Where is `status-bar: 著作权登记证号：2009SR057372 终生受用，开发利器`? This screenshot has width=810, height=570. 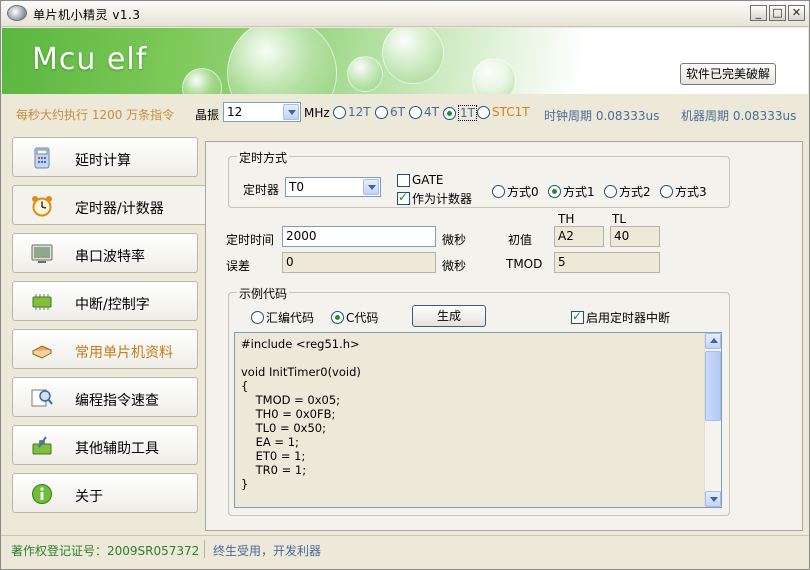 status-bar: 著作权登记证号：2009SR057372 终生受用，开发利器 is located at coordinates (405, 552).